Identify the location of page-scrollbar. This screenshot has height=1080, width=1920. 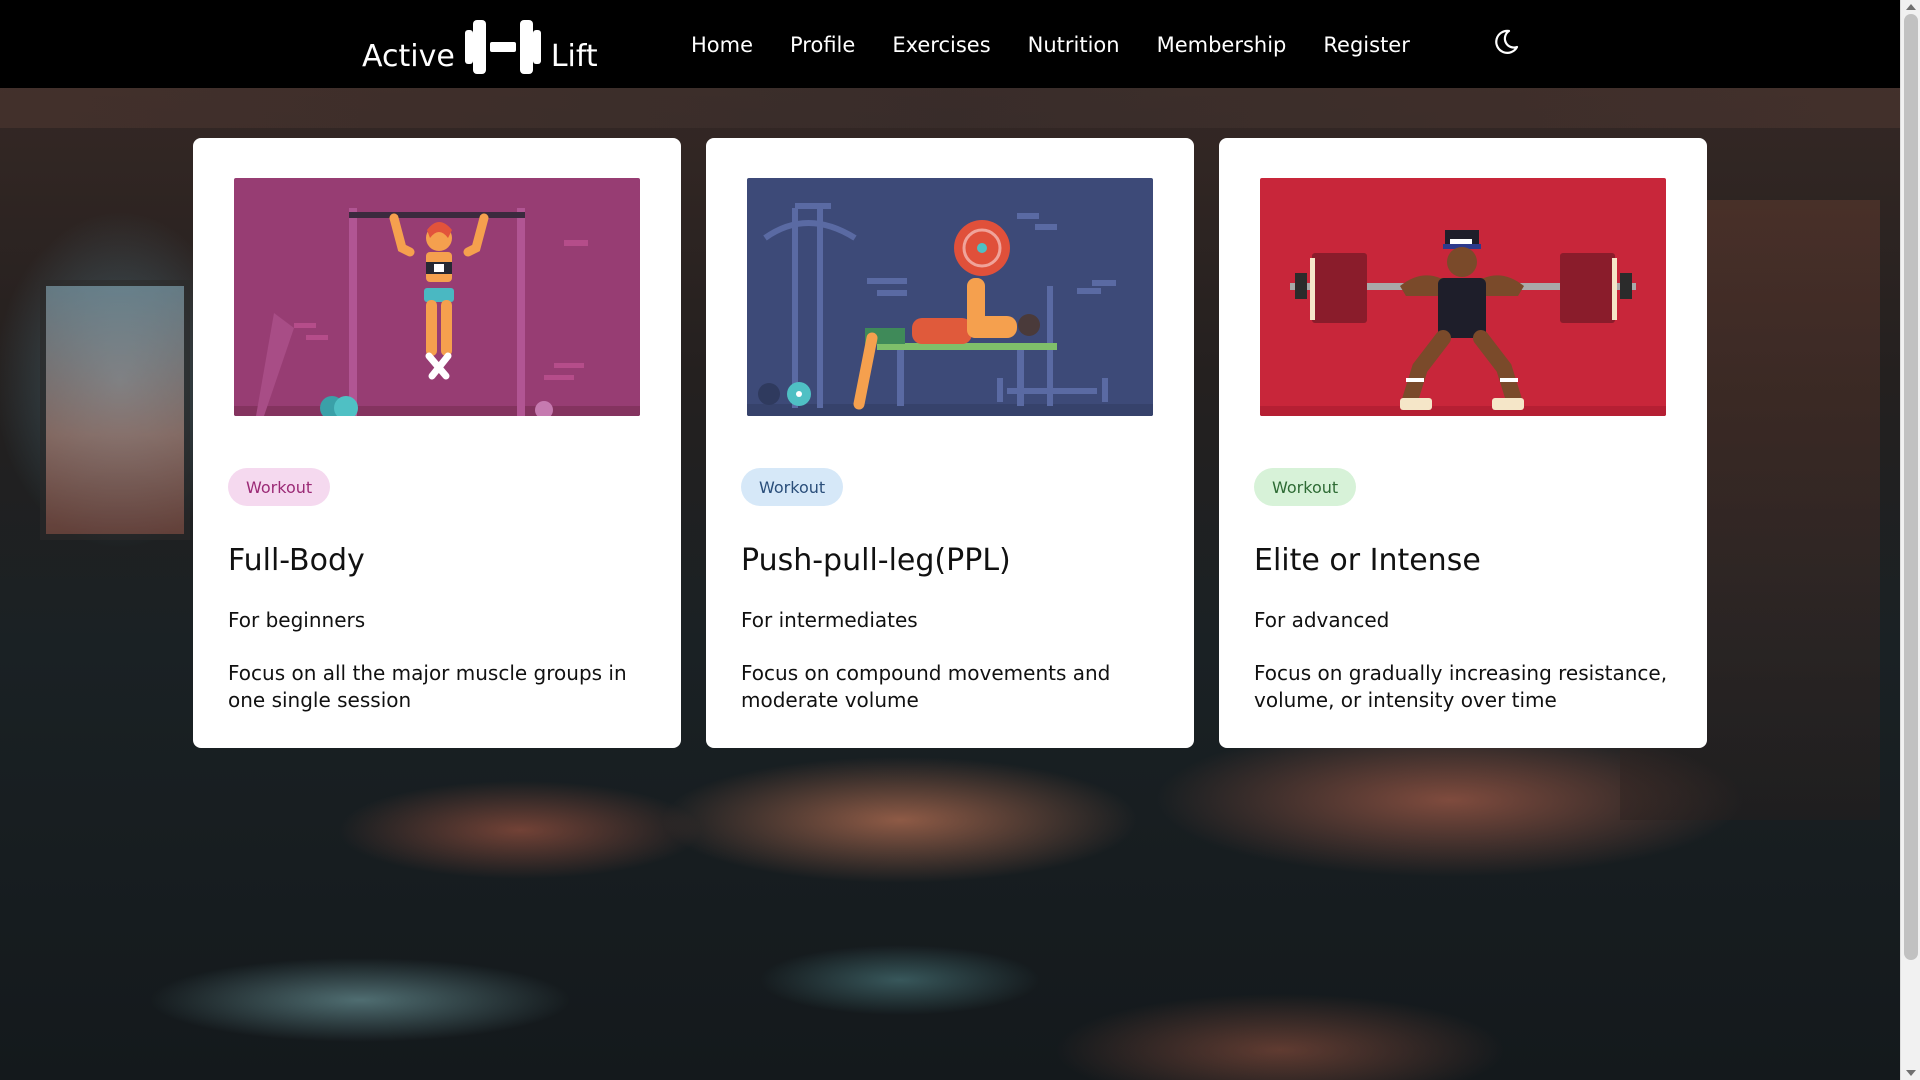
(1910, 540).